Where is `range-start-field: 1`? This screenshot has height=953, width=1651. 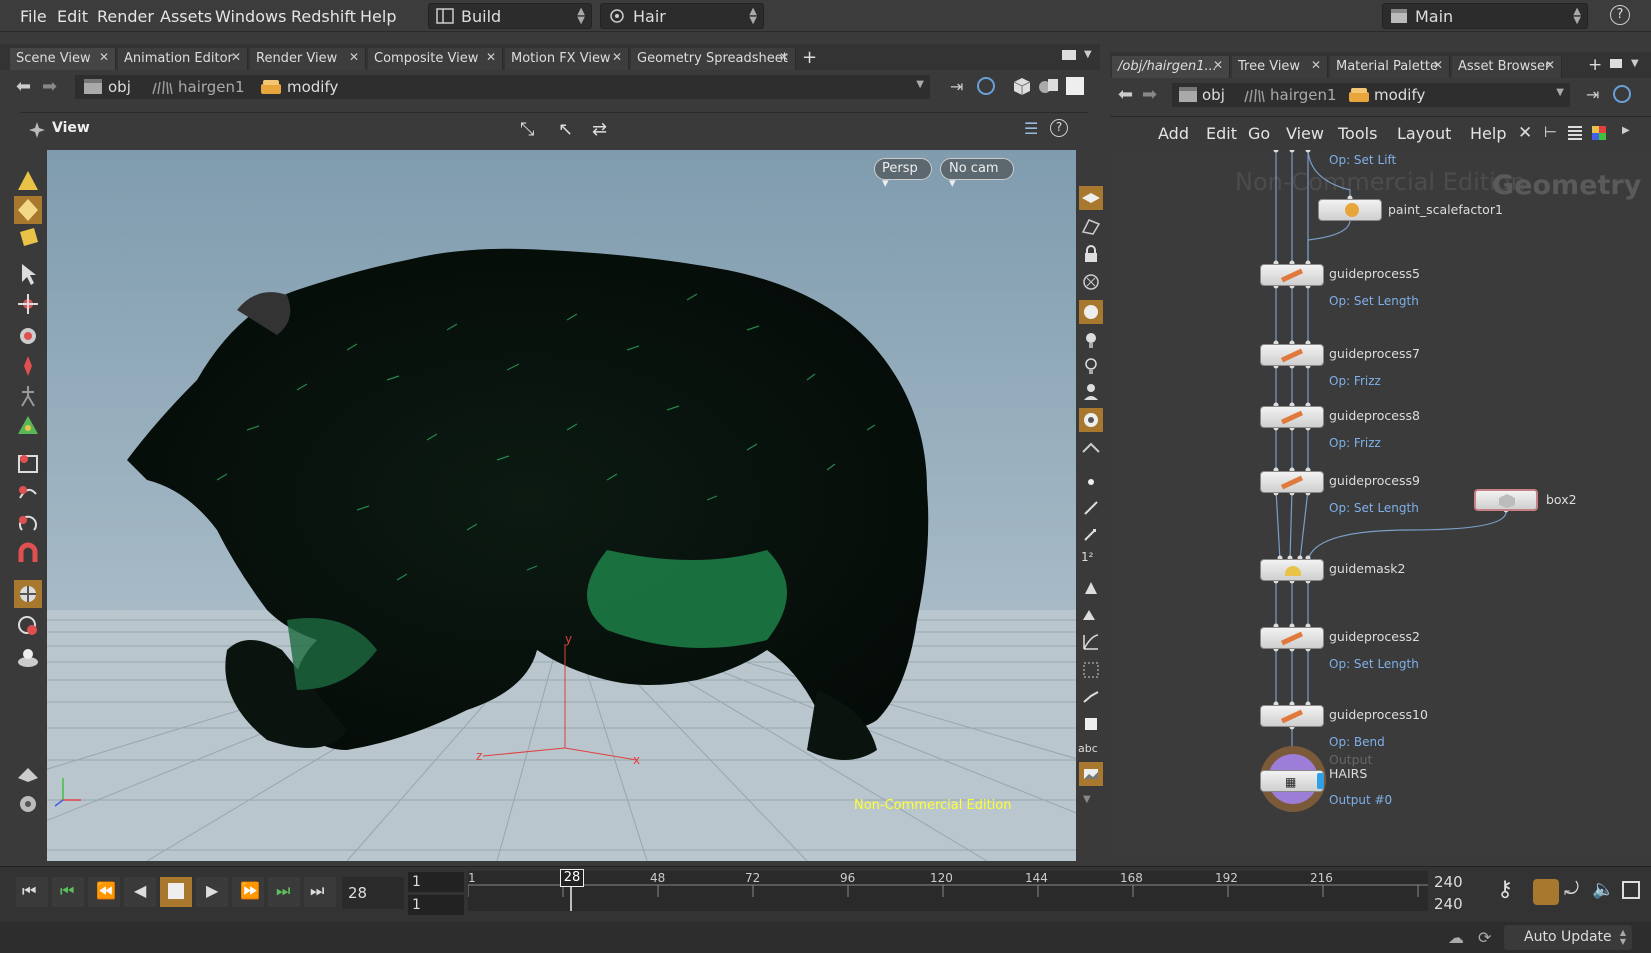 range-start-field: 1 is located at coordinates (436, 882).